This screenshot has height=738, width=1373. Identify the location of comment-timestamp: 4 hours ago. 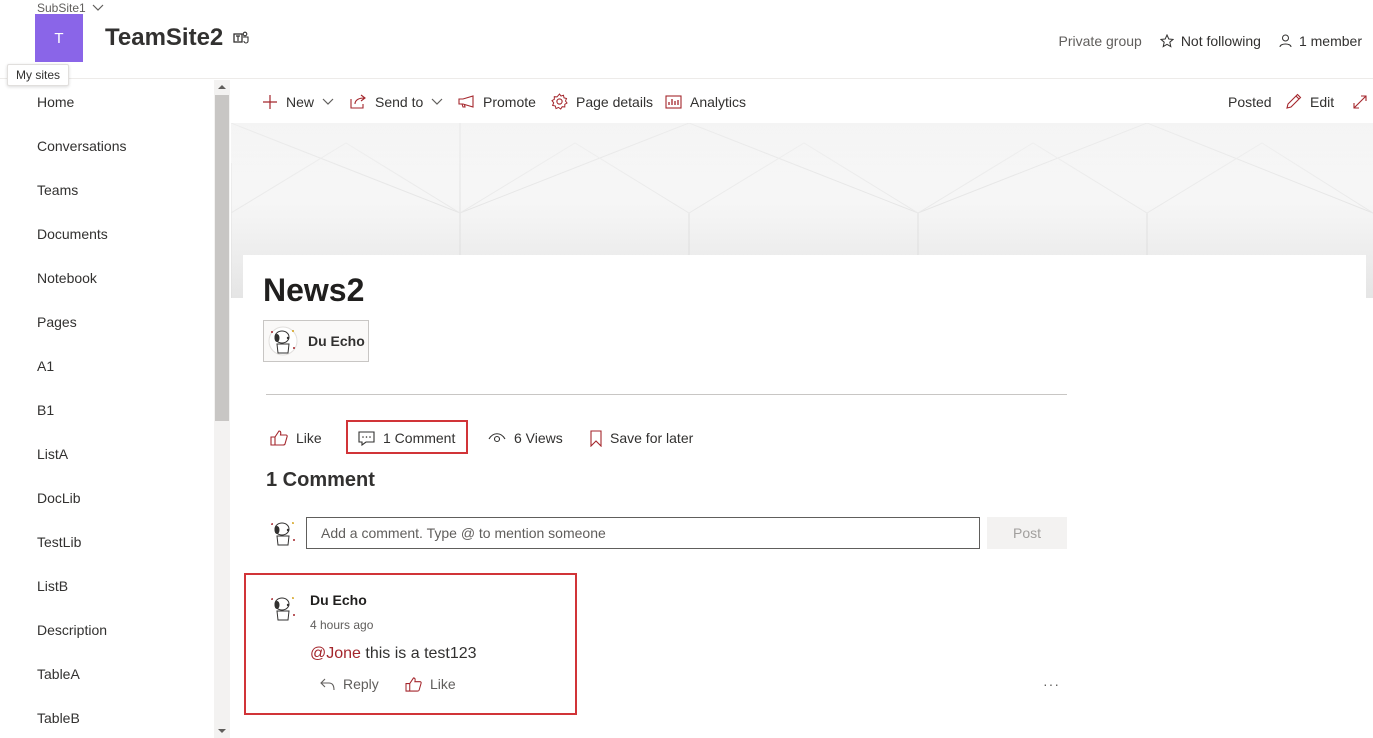
(342, 625).